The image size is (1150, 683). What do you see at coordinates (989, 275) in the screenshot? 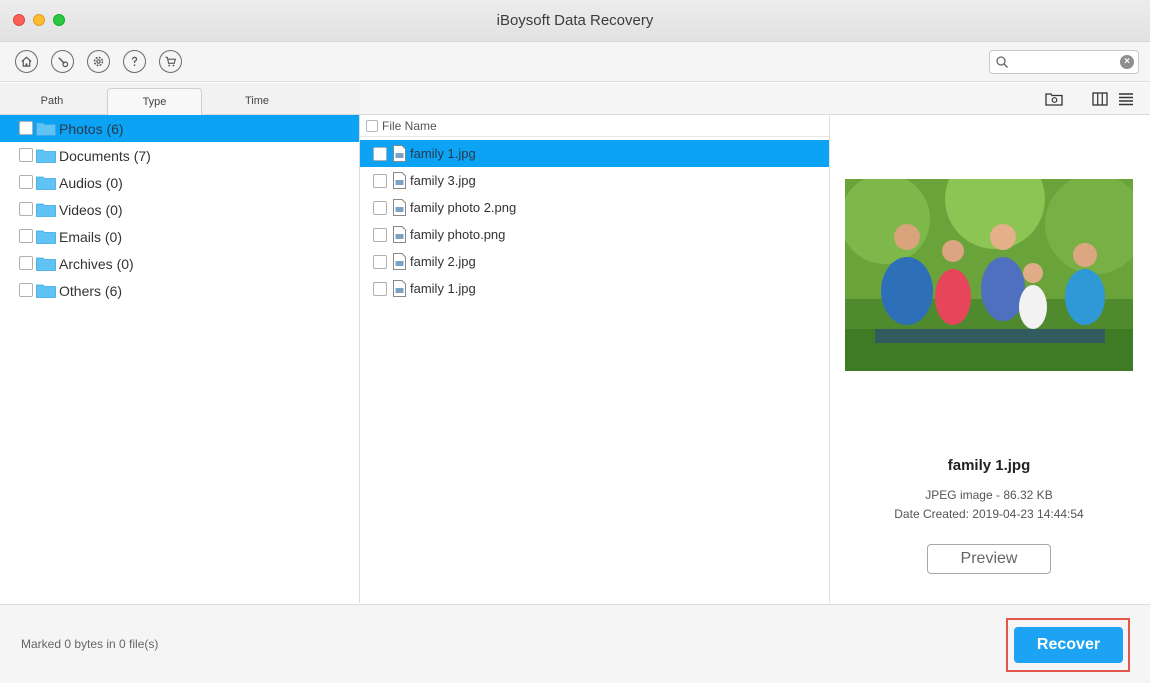
I see `preview-image` at bounding box center [989, 275].